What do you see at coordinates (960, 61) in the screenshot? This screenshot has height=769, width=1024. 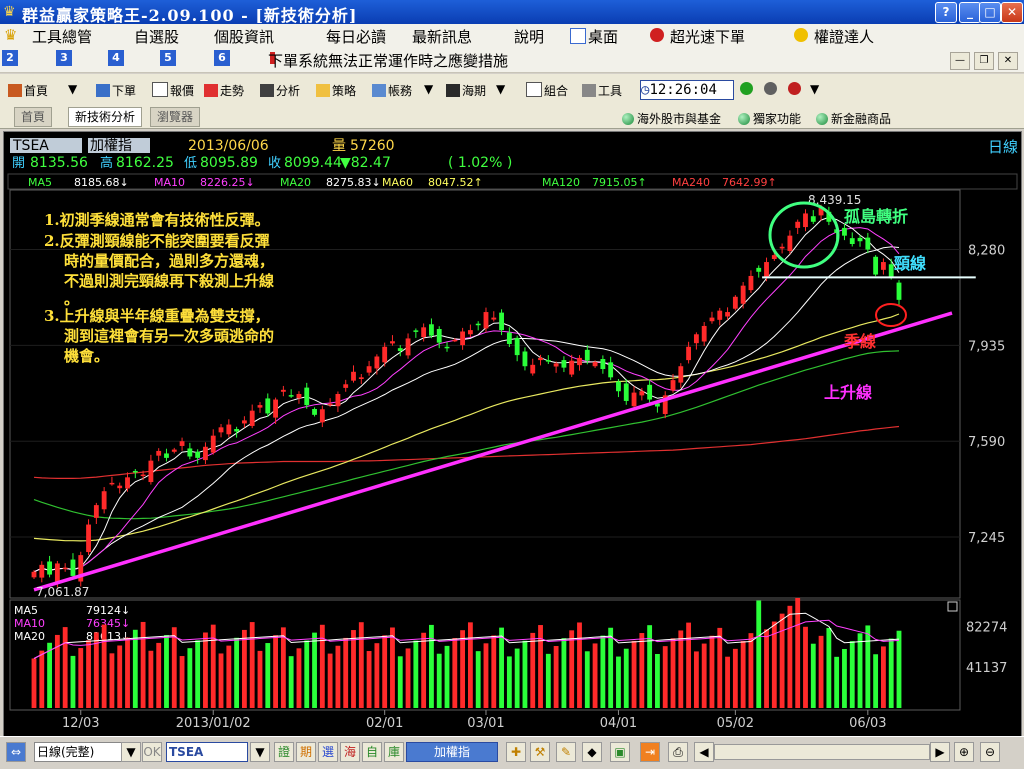 I see `child-minimize-button: —` at bounding box center [960, 61].